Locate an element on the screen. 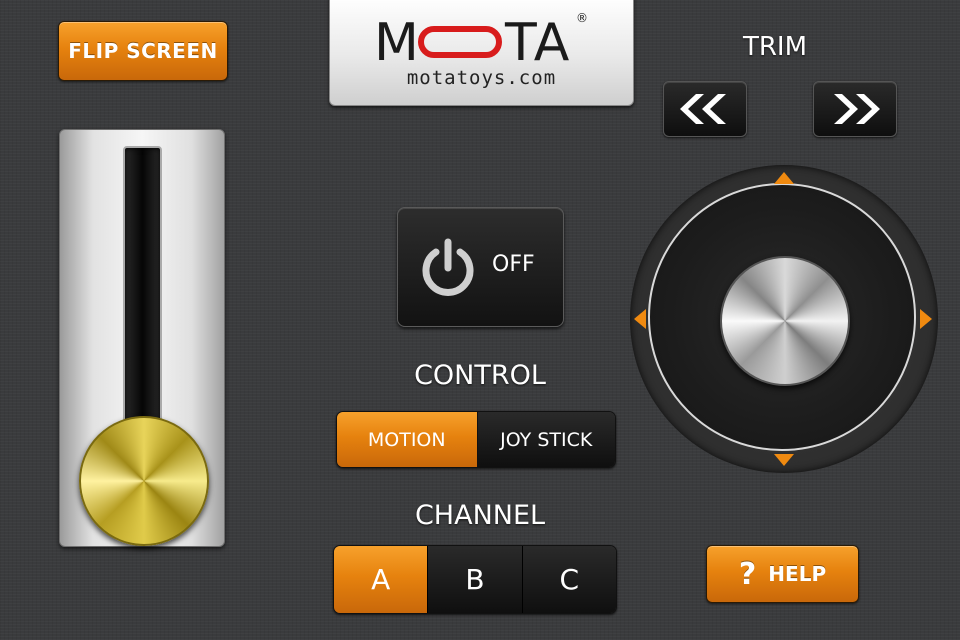 Image resolution: width=960 pixels, height=640 pixels. channel-option-a: A is located at coordinates (381, 579).